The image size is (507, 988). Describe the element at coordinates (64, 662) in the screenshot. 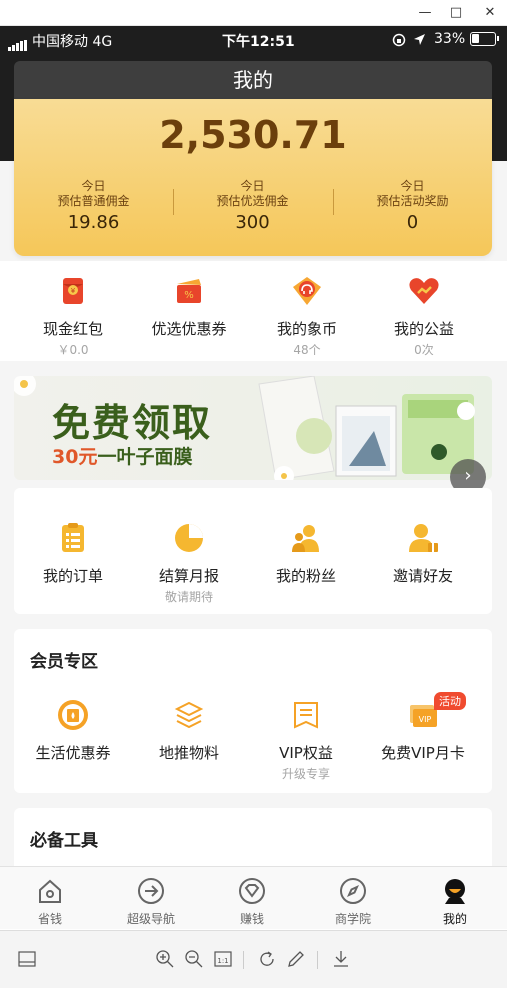

I see `member-section-title: 会员专区` at that location.